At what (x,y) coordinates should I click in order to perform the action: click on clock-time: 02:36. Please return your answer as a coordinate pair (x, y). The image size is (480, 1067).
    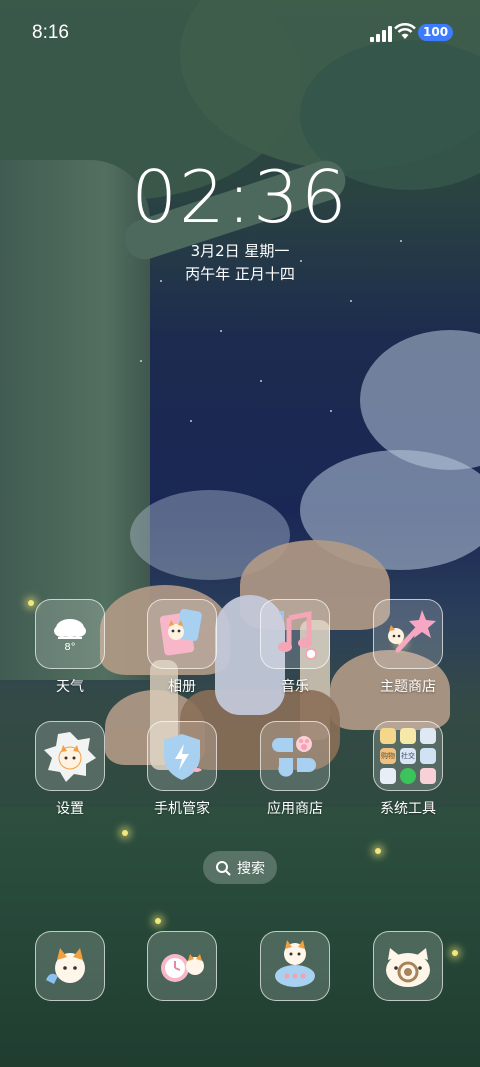
    Looking at the image, I should click on (240, 197).